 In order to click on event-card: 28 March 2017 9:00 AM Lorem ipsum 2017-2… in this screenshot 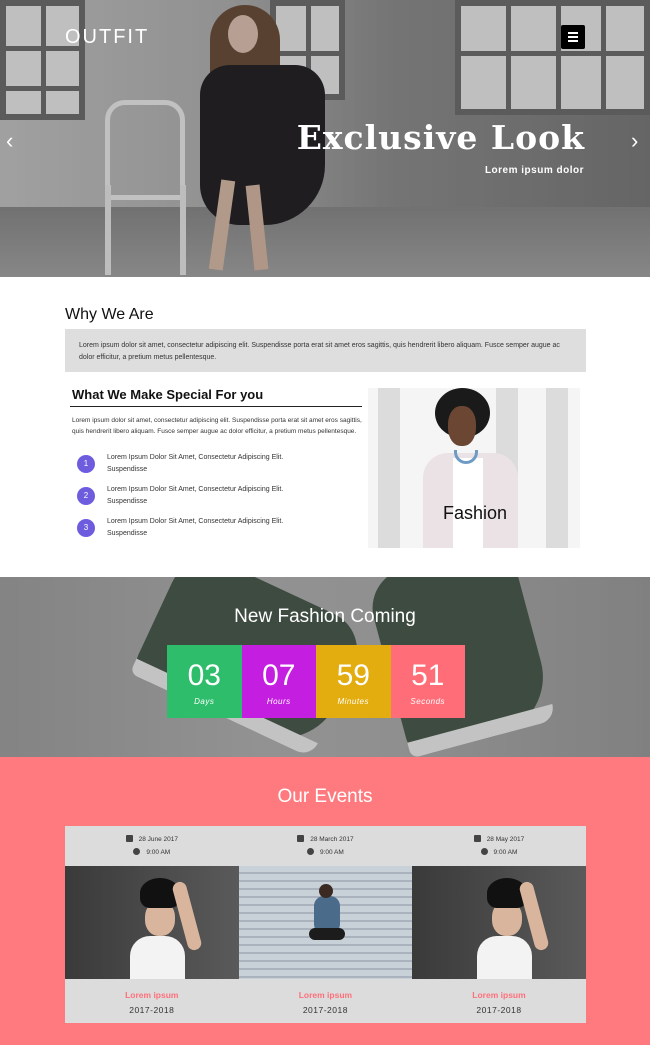, I will do `click(325, 924)`.